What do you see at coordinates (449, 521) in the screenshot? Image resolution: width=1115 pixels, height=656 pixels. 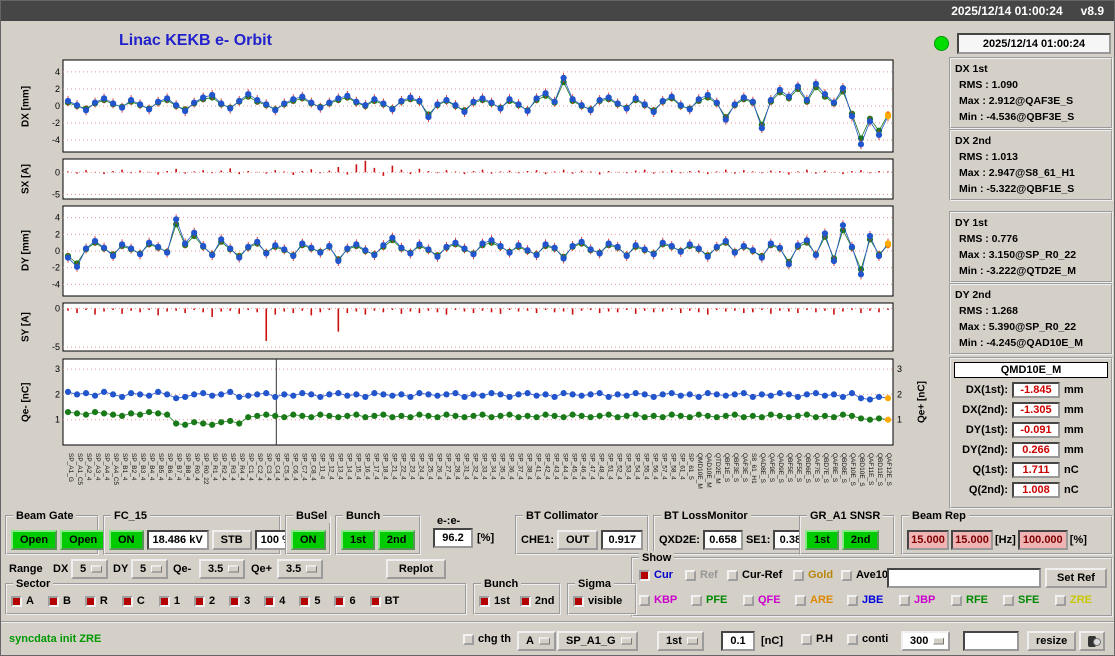 I see `ee-ratio-label: e-:e-` at bounding box center [449, 521].